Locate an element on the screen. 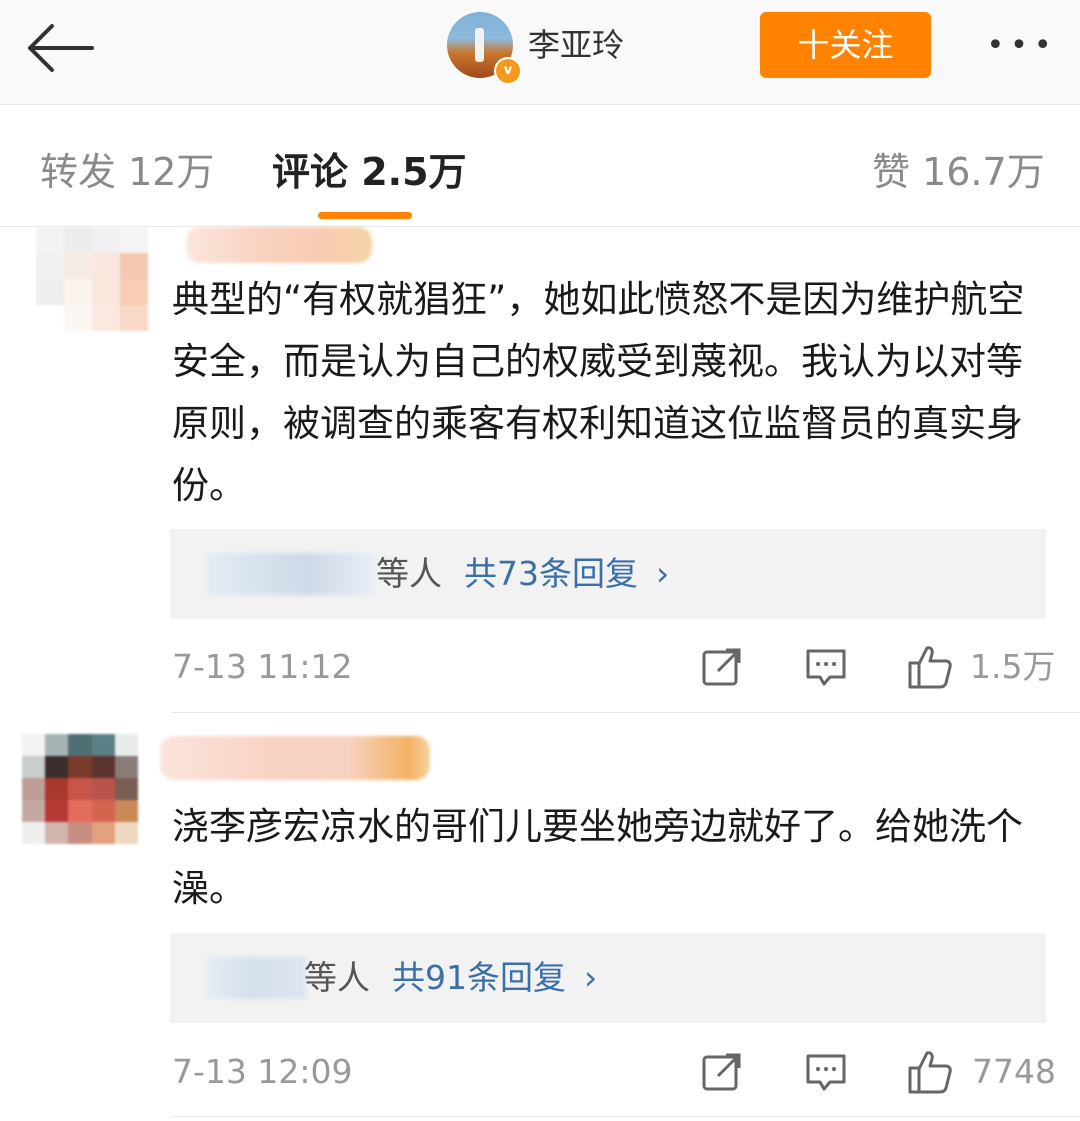 This screenshot has height=1121, width=1080. follow-button: 十关注 is located at coordinates (845, 45).